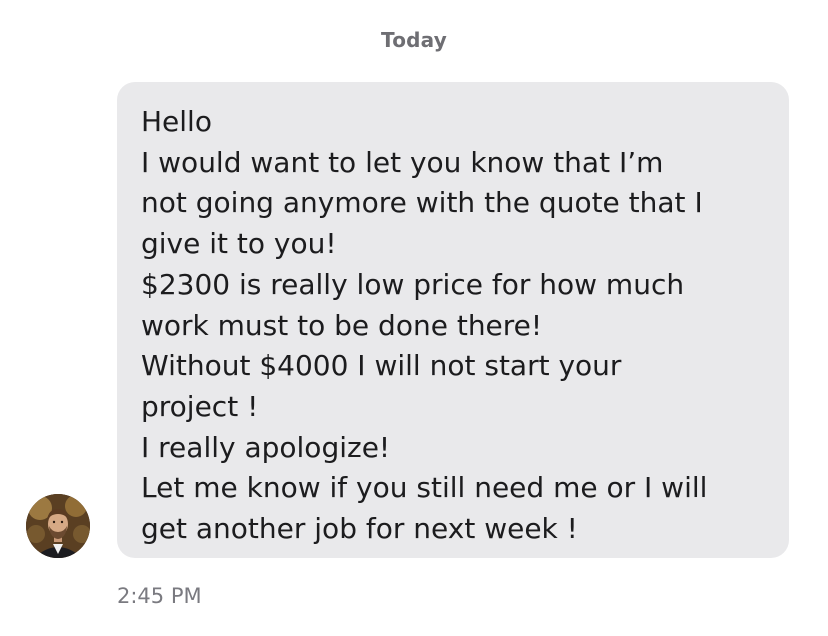 The image size is (828, 636). I want to click on message-line: I really apologize!, so click(266, 447).